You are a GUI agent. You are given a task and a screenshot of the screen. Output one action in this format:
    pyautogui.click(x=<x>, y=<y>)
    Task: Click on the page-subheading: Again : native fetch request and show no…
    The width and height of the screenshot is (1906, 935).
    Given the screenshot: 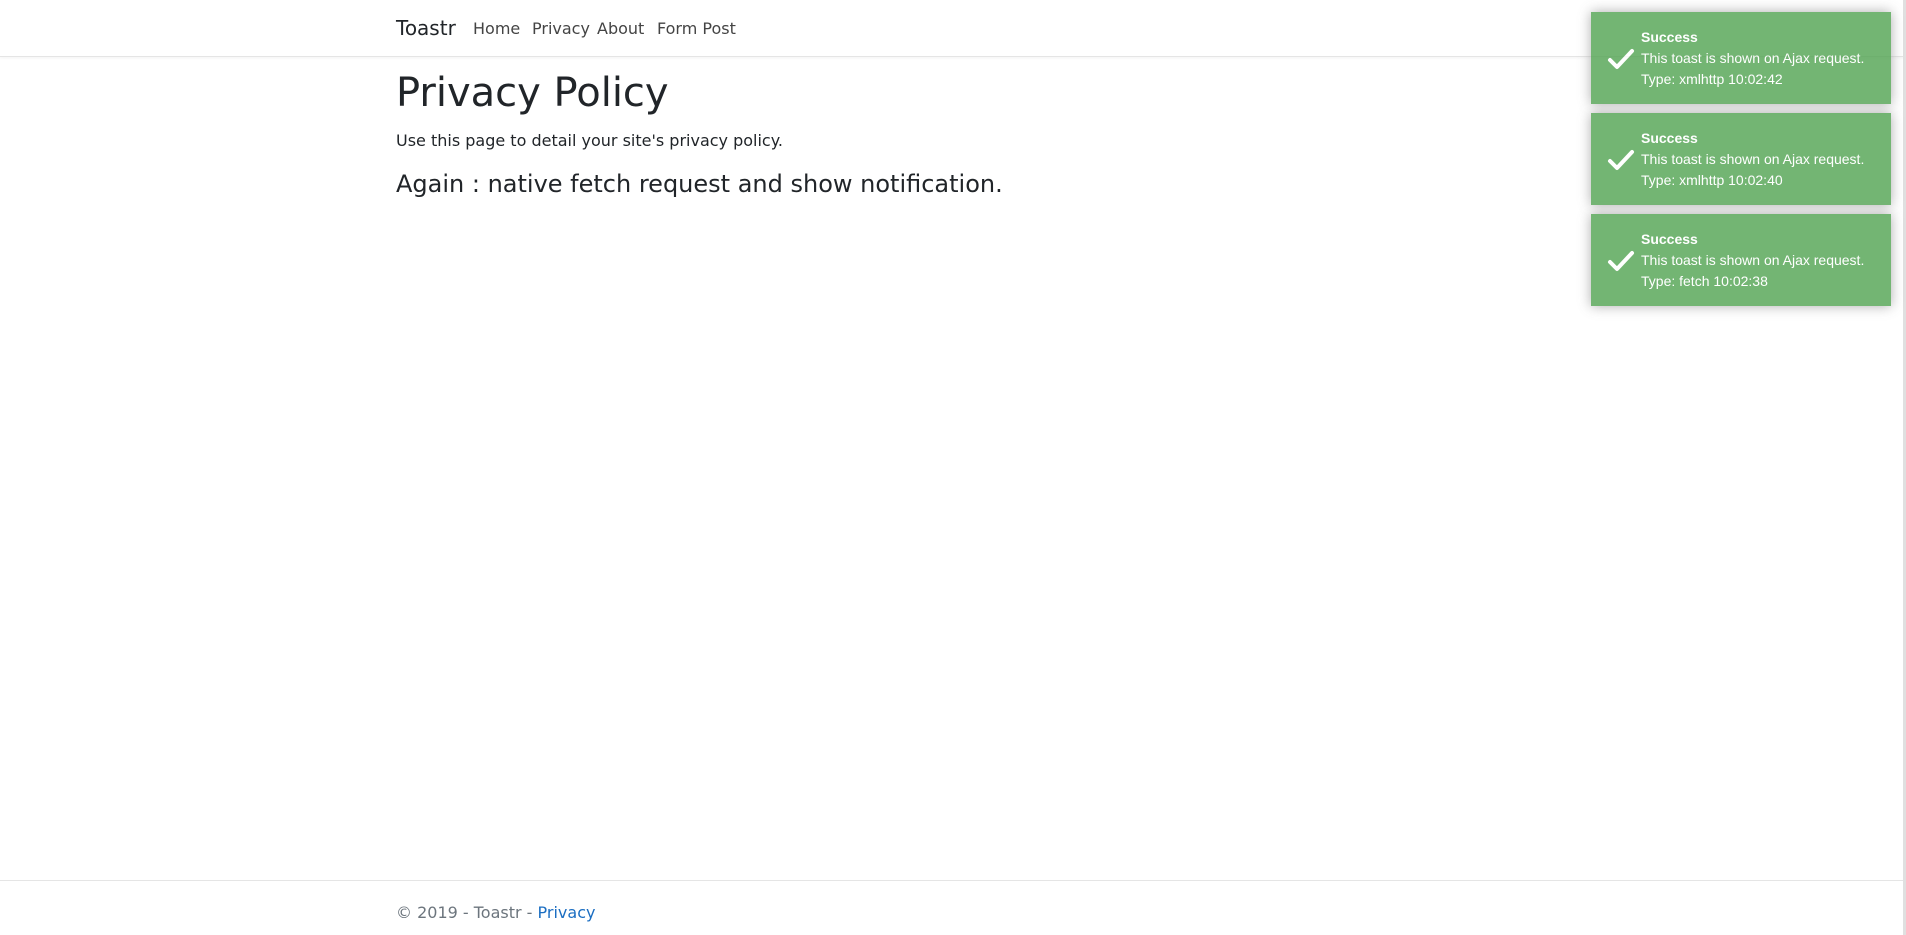 What is the action you would take?
    pyautogui.click(x=699, y=184)
    